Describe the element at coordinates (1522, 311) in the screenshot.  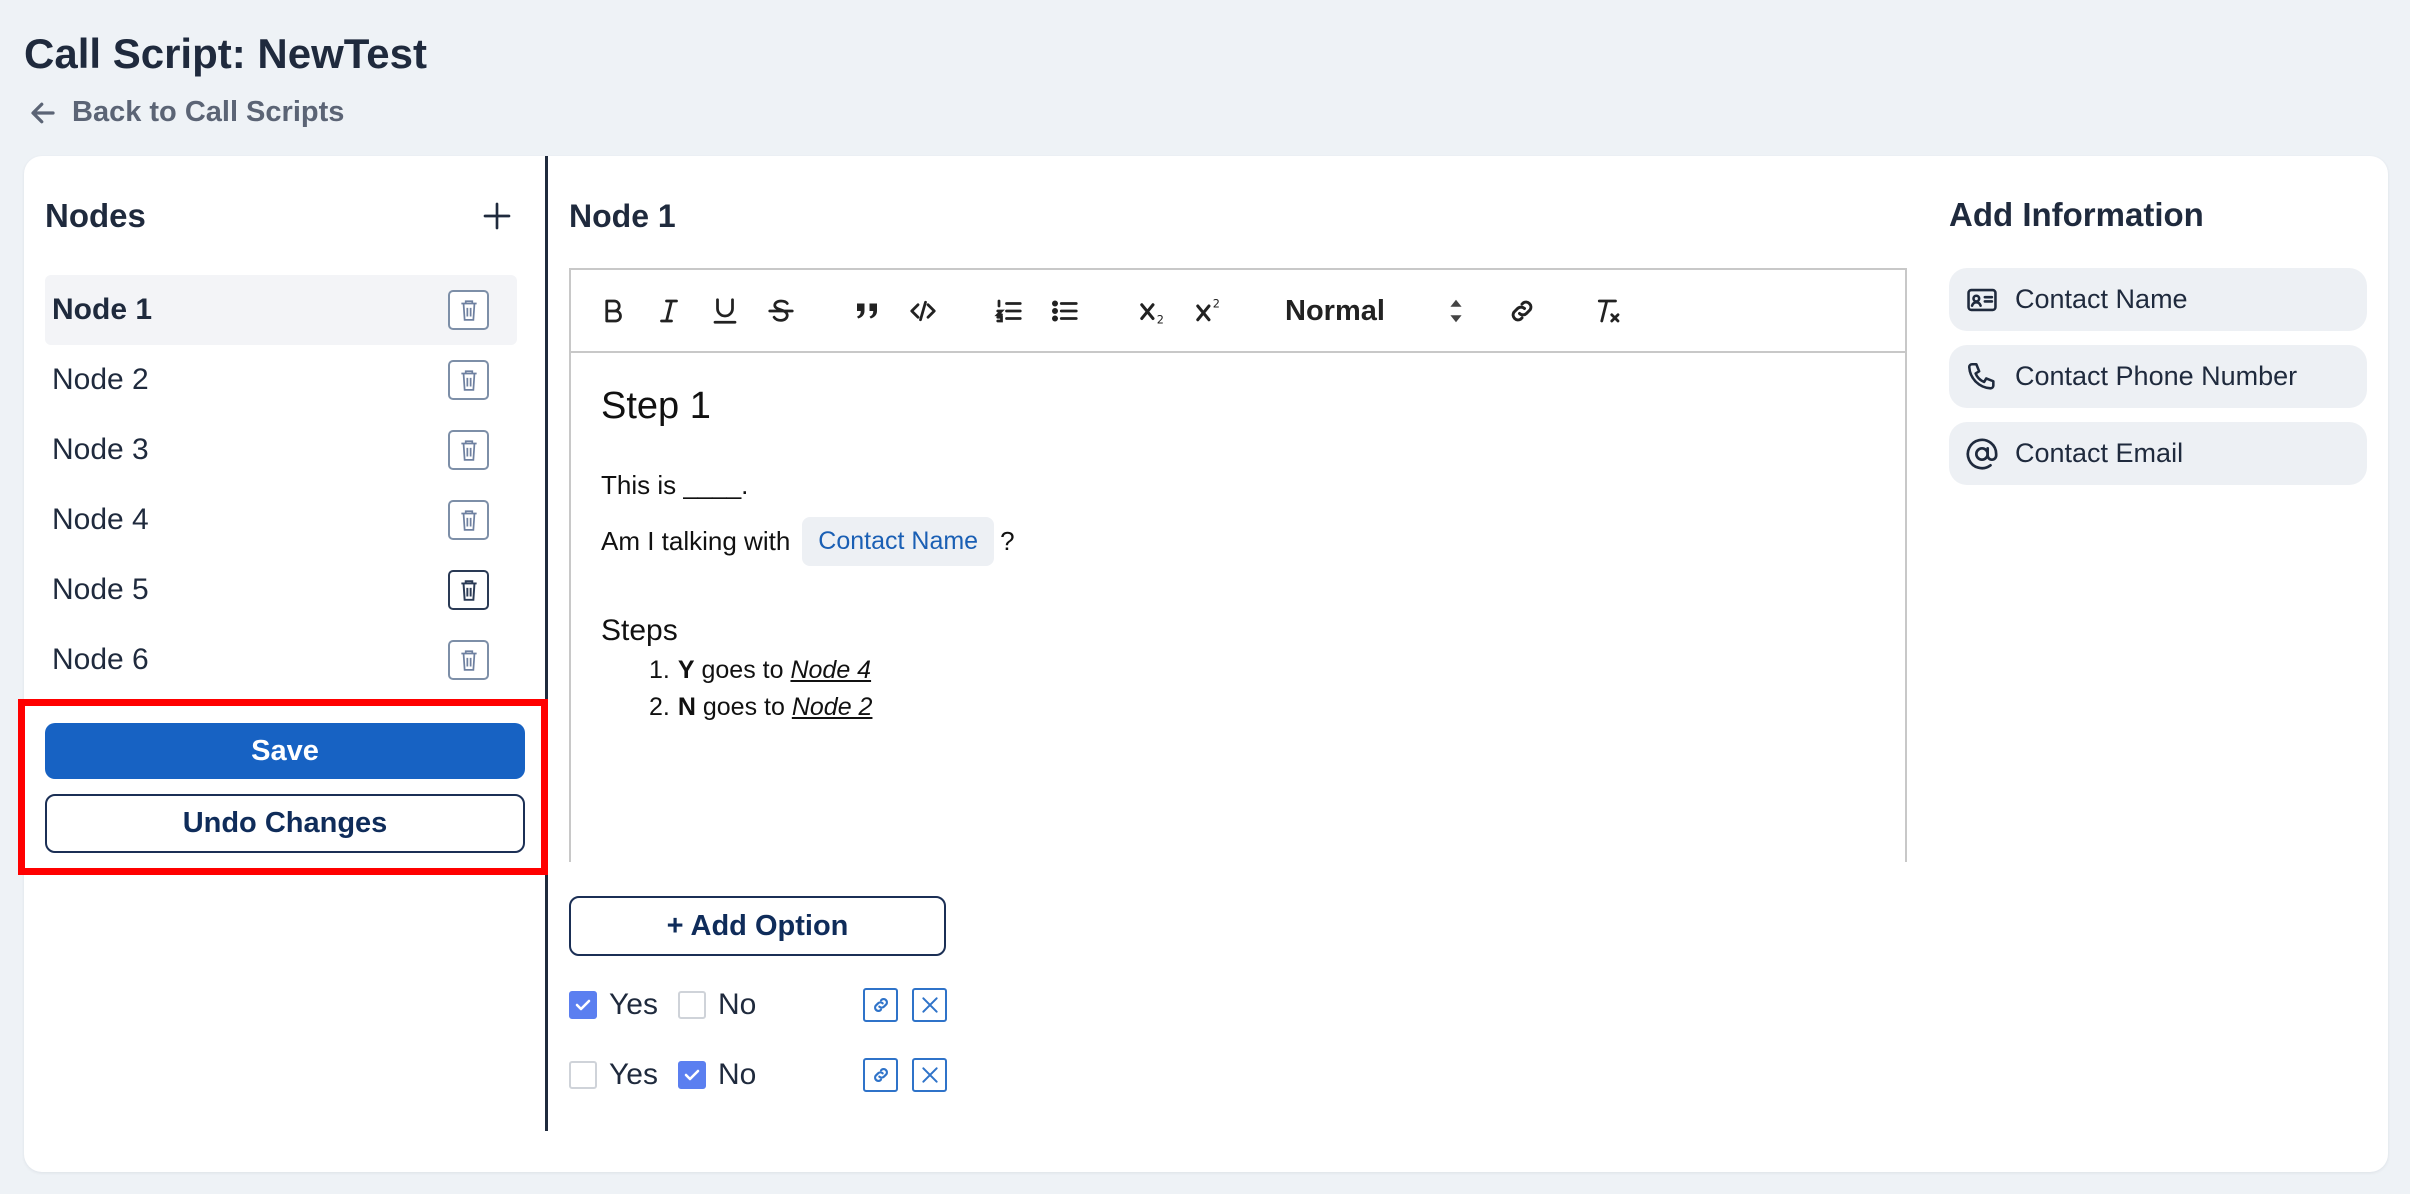
I see `link-button` at that location.